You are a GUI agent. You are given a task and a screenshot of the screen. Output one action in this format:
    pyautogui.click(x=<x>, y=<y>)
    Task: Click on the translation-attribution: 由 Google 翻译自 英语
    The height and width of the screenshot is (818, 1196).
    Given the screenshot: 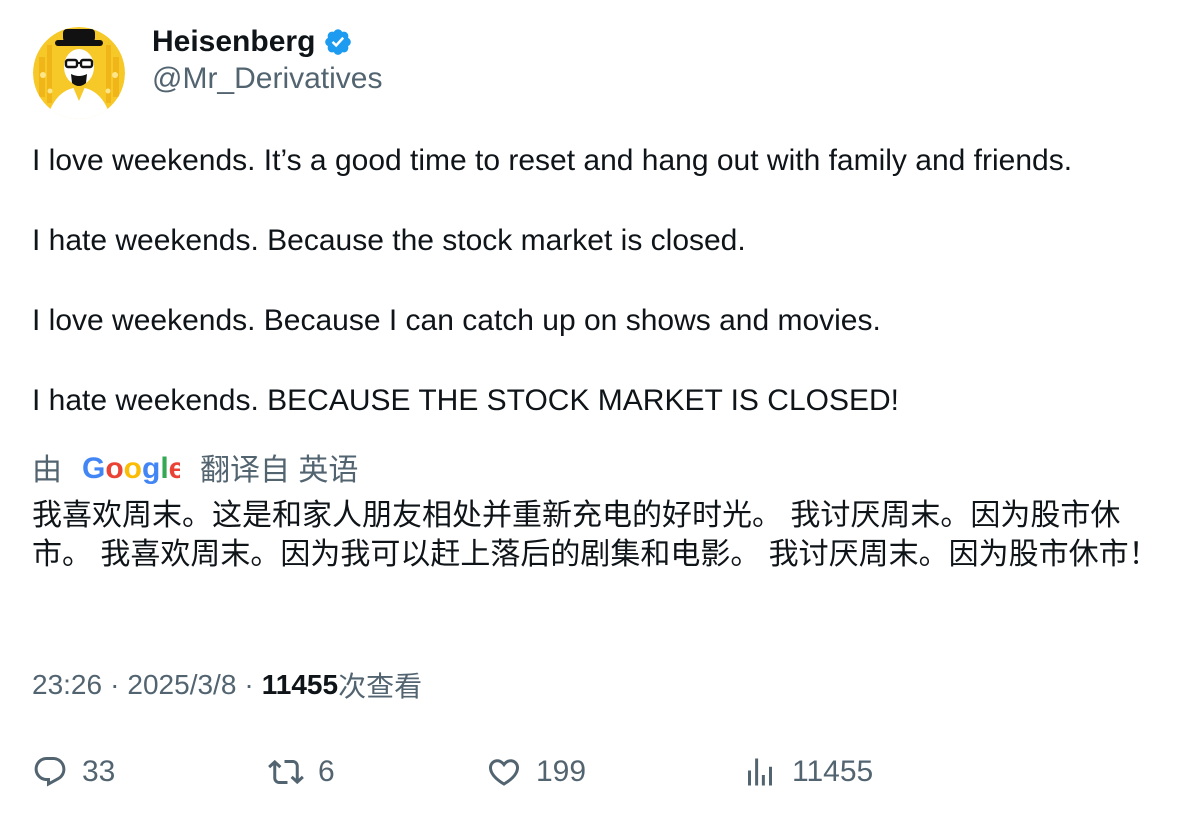 What is the action you would take?
    pyautogui.click(x=195, y=467)
    